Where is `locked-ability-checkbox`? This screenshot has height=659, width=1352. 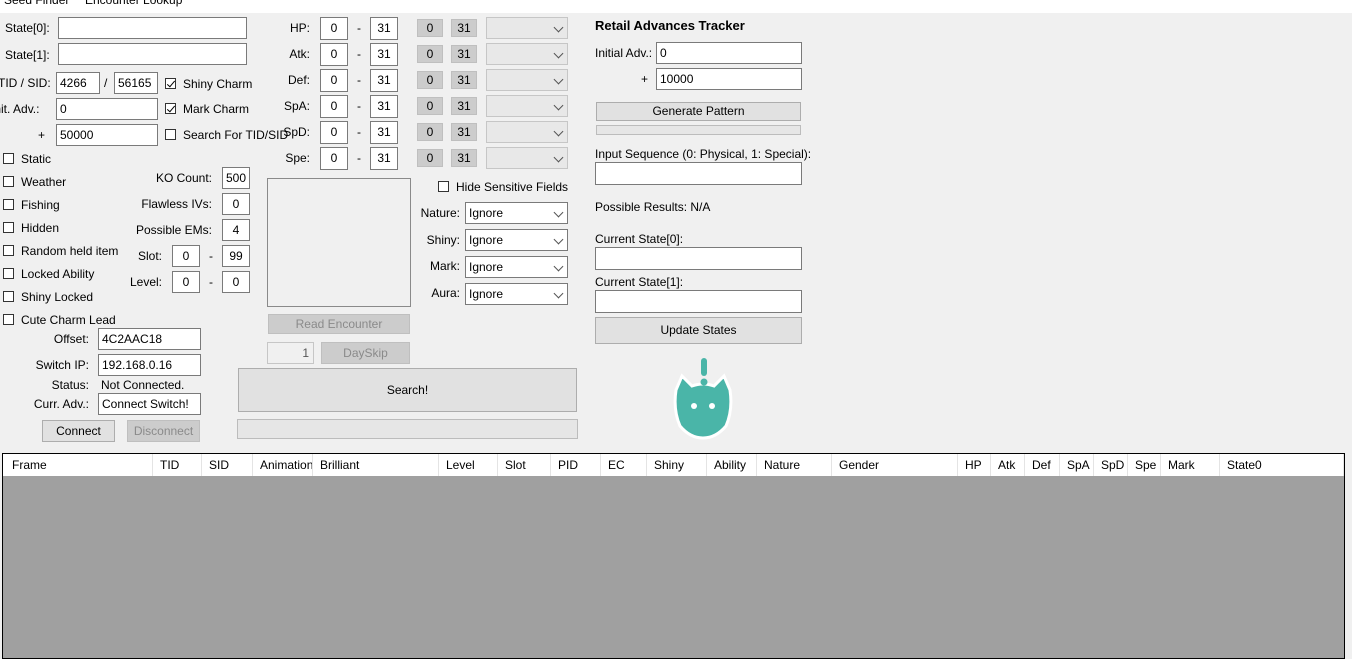
locked-ability-checkbox is located at coordinates (8, 273).